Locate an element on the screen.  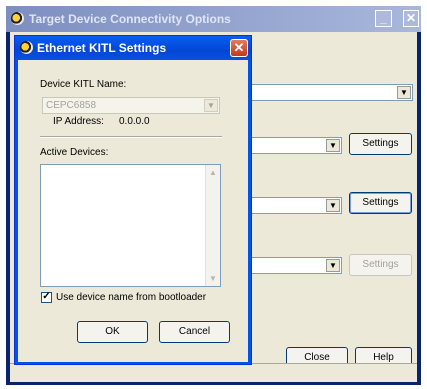
dialog-title: Ethernet KITL Settings is located at coordinates (102, 48).